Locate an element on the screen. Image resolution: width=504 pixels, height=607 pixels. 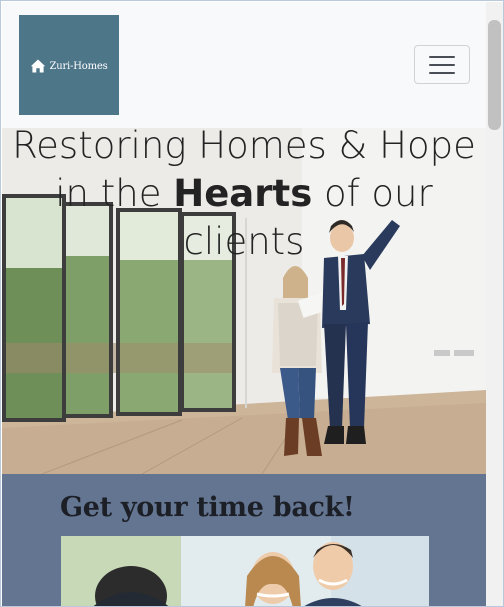
page-scrollbar is located at coordinates (494, 304).